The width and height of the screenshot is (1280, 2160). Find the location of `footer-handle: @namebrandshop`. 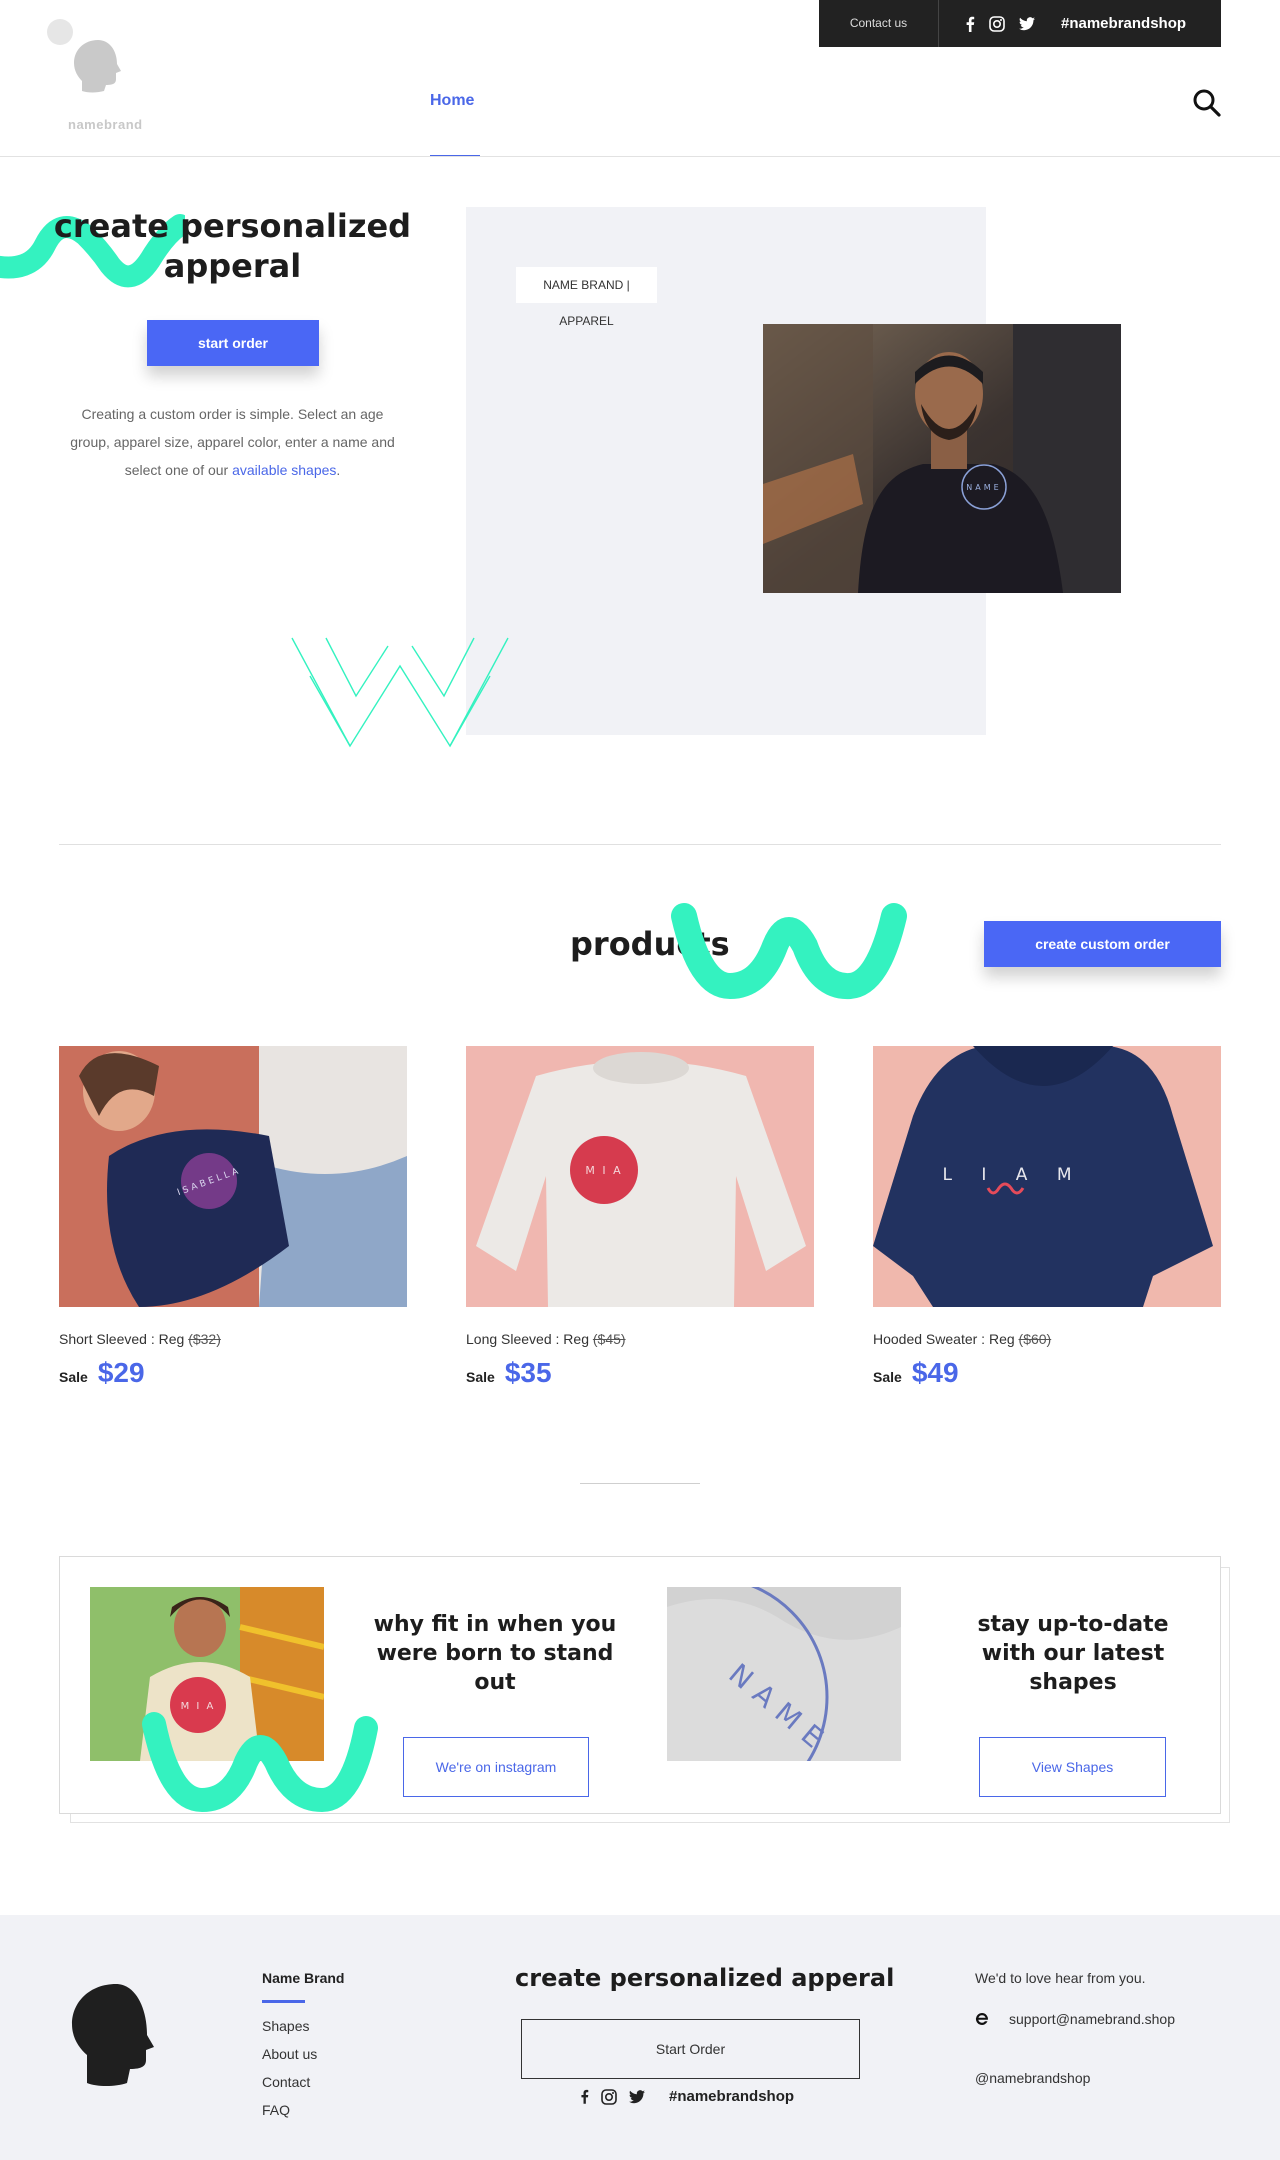

footer-handle: @namebrandshop is located at coordinates (1032, 2078).